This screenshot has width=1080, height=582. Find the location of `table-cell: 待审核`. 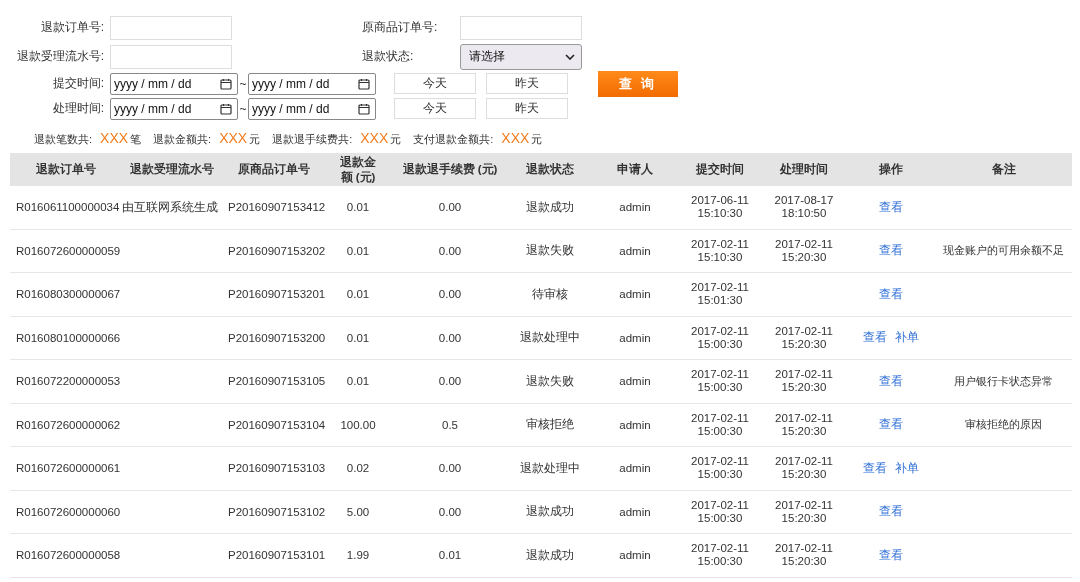

table-cell: 待审核 is located at coordinates (550, 293).